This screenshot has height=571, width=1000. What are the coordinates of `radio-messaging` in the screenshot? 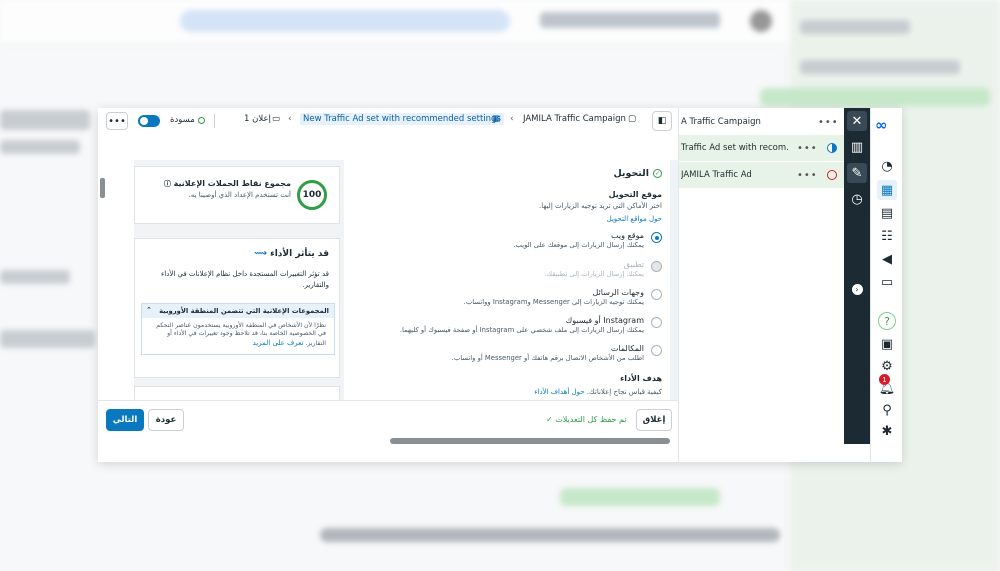 It's located at (656, 294).